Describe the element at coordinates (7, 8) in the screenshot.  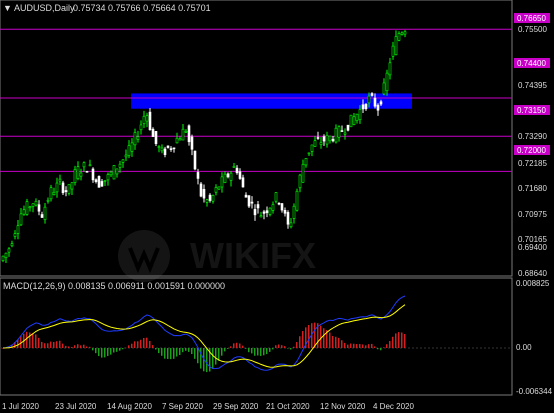
I see `header-arrow-icon: ▼` at that location.